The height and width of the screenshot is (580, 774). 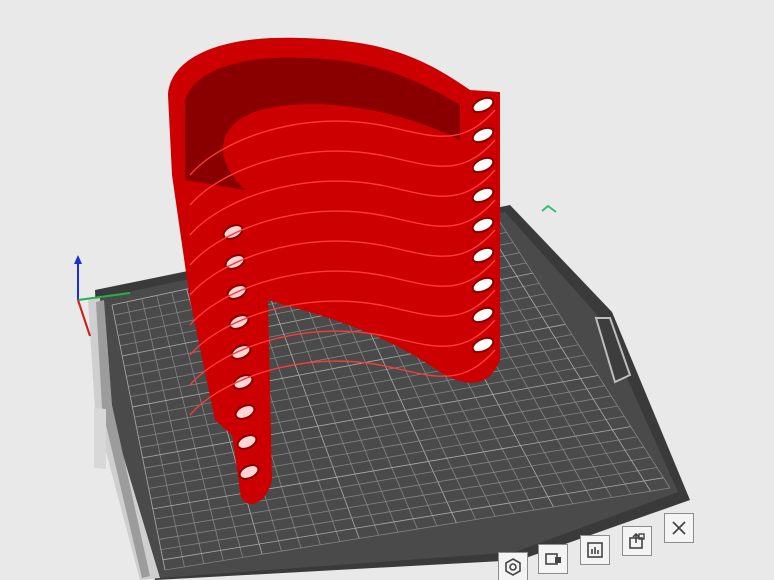 What do you see at coordinates (78, 259) in the screenshot?
I see `z-axis-arrow` at bounding box center [78, 259].